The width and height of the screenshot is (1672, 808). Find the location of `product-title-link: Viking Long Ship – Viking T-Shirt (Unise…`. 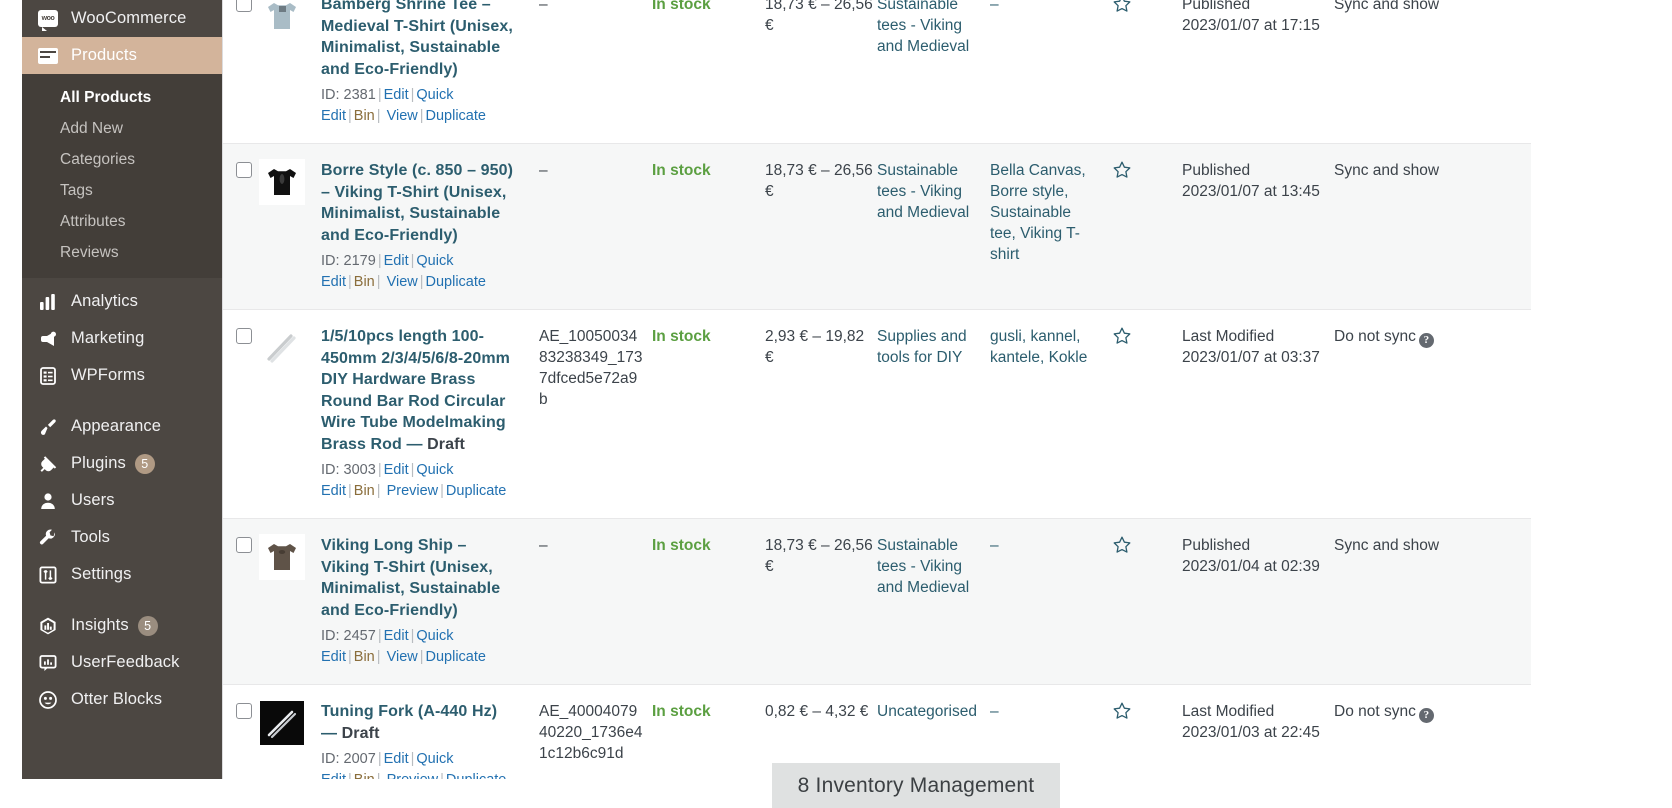

product-title-link: Viking Long Ship – Viking T-Shirt (Unise… is located at coordinates (419, 578).